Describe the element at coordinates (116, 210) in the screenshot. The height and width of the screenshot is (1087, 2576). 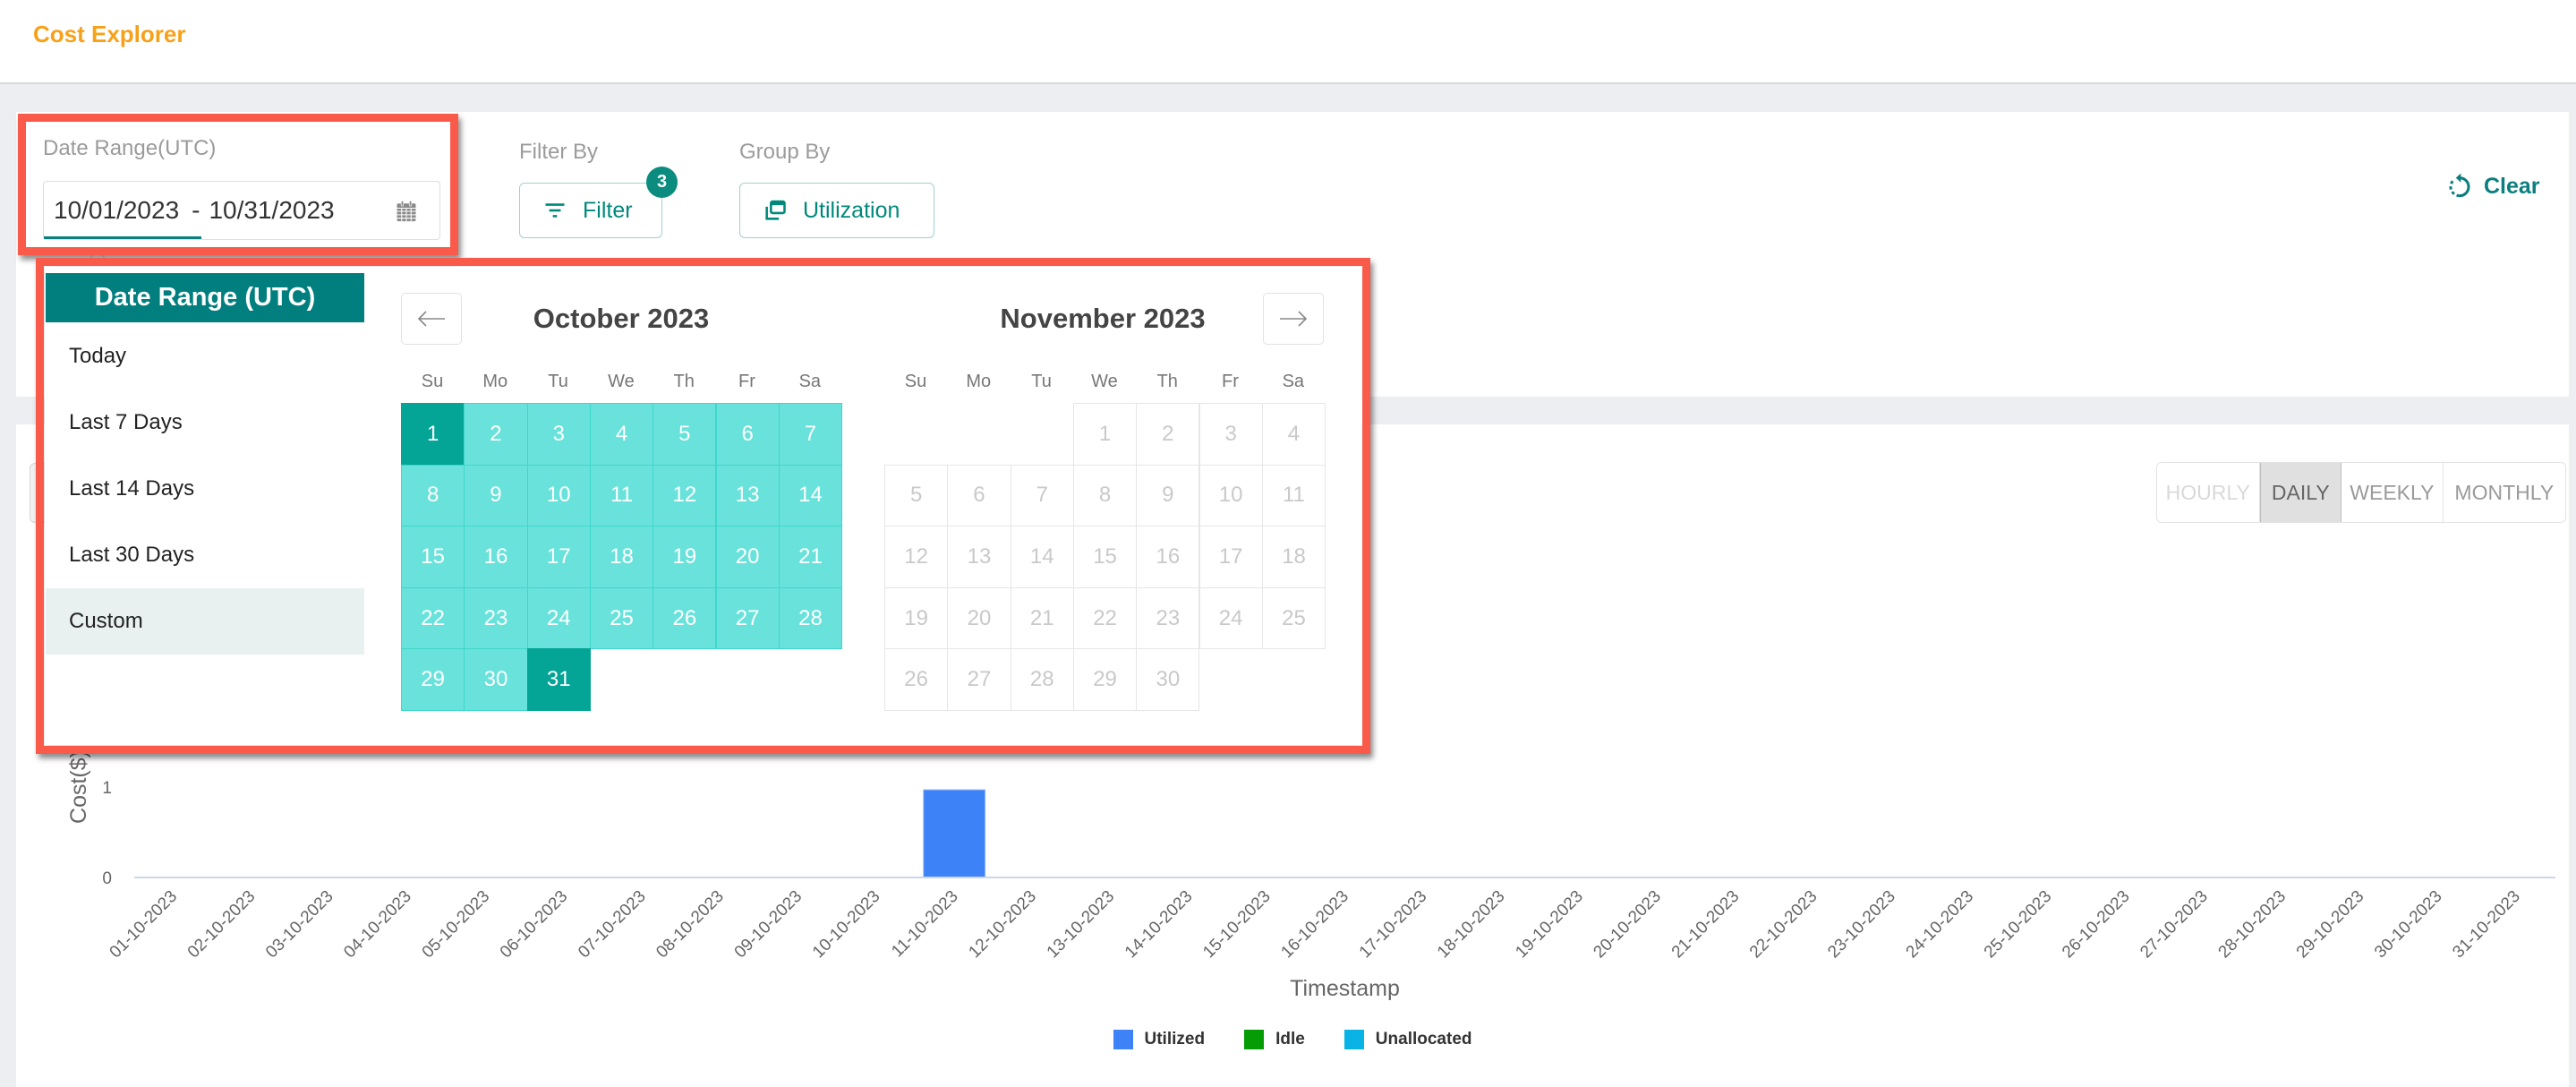
I see `start-date: 10/01/2023` at that location.